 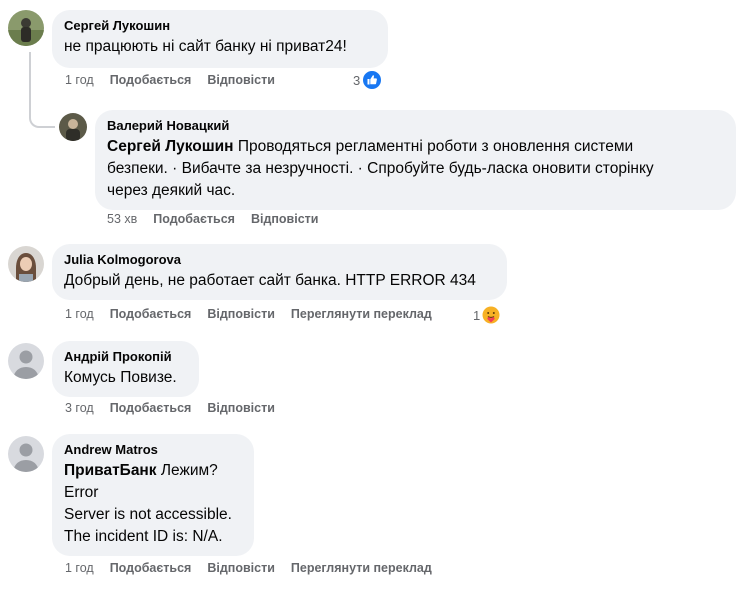 I want to click on care-icon, so click(x=491, y=315).